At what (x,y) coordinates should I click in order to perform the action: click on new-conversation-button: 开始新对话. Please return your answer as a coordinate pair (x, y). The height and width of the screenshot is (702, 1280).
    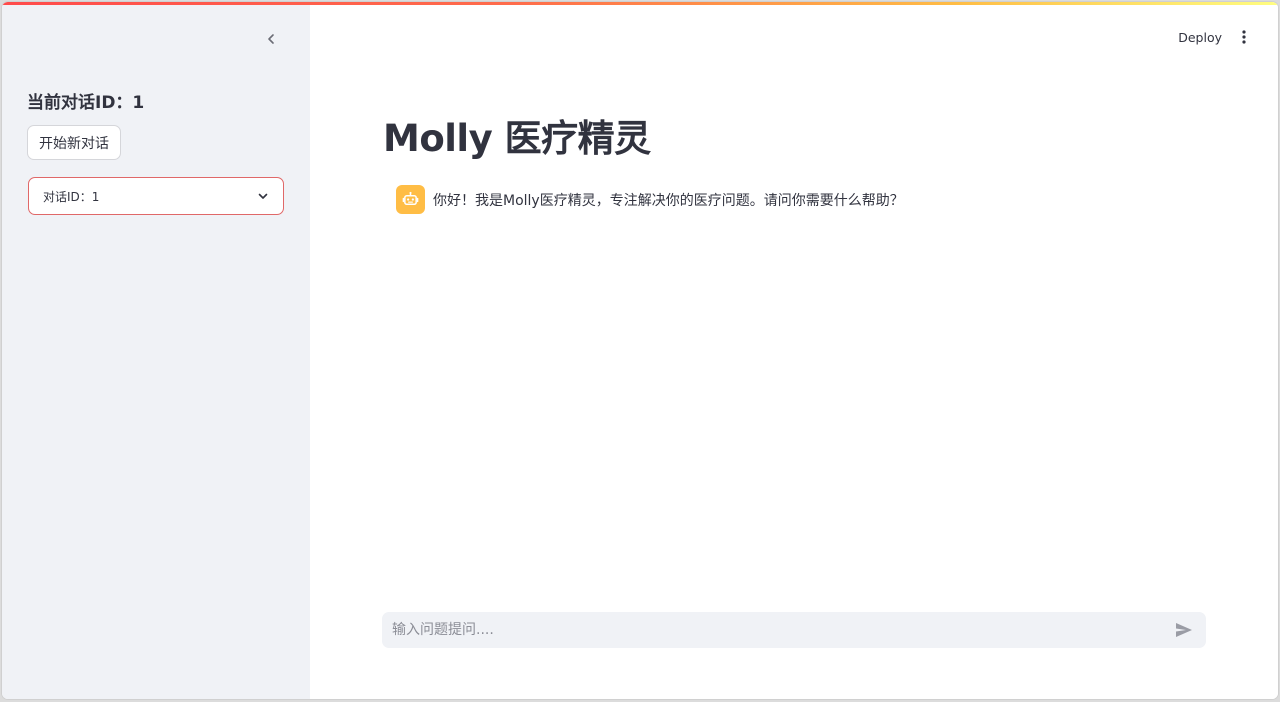
    Looking at the image, I should click on (74, 142).